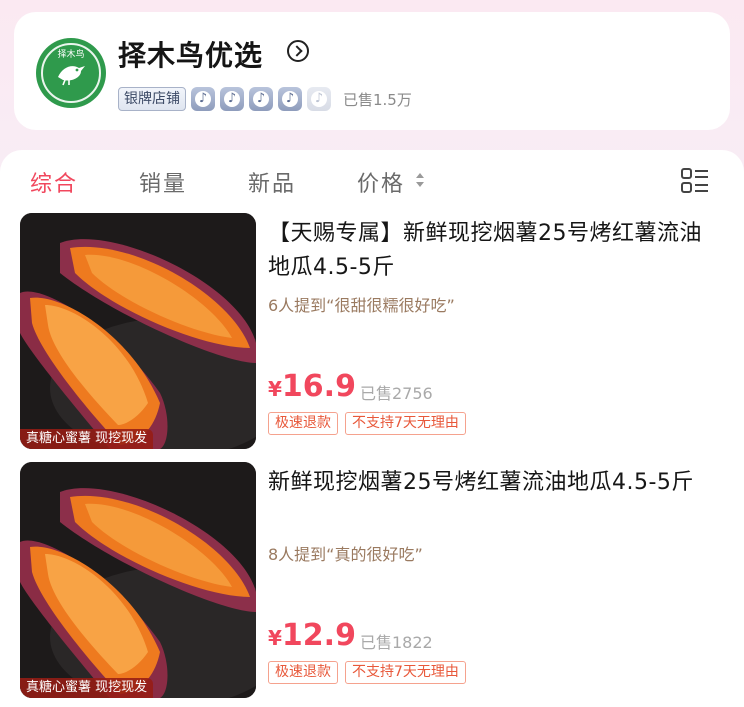  I want to click on list-layout-icon, so click(695, 181).